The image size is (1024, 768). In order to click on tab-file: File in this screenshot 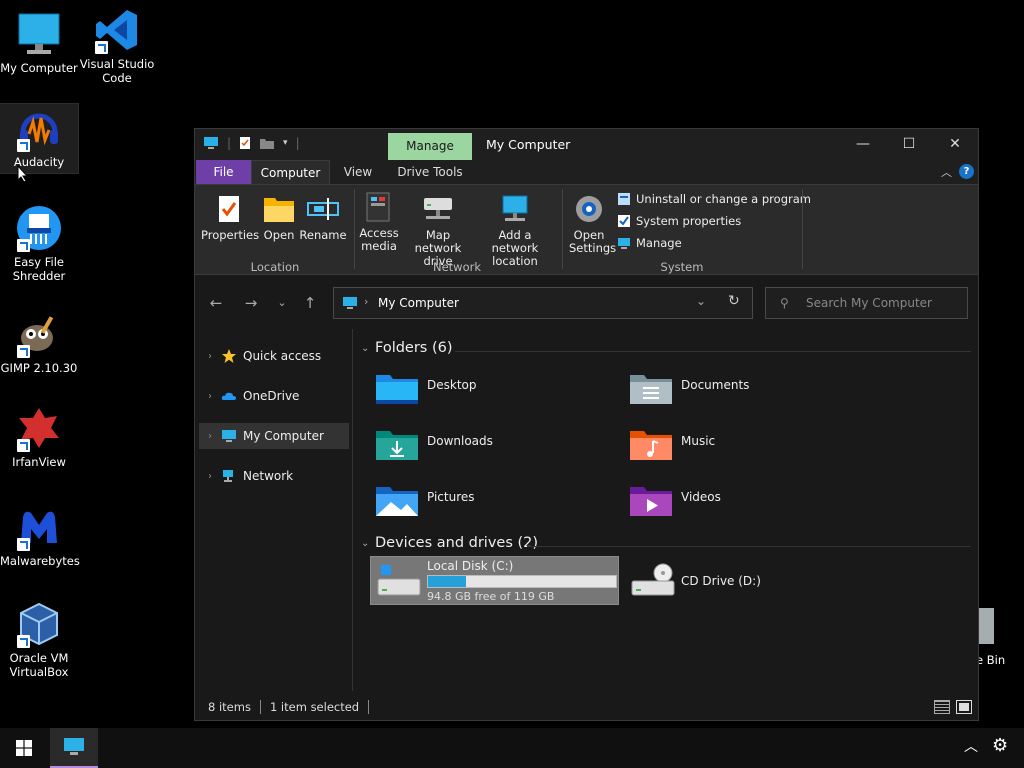, I will do `click(223, 172)`.